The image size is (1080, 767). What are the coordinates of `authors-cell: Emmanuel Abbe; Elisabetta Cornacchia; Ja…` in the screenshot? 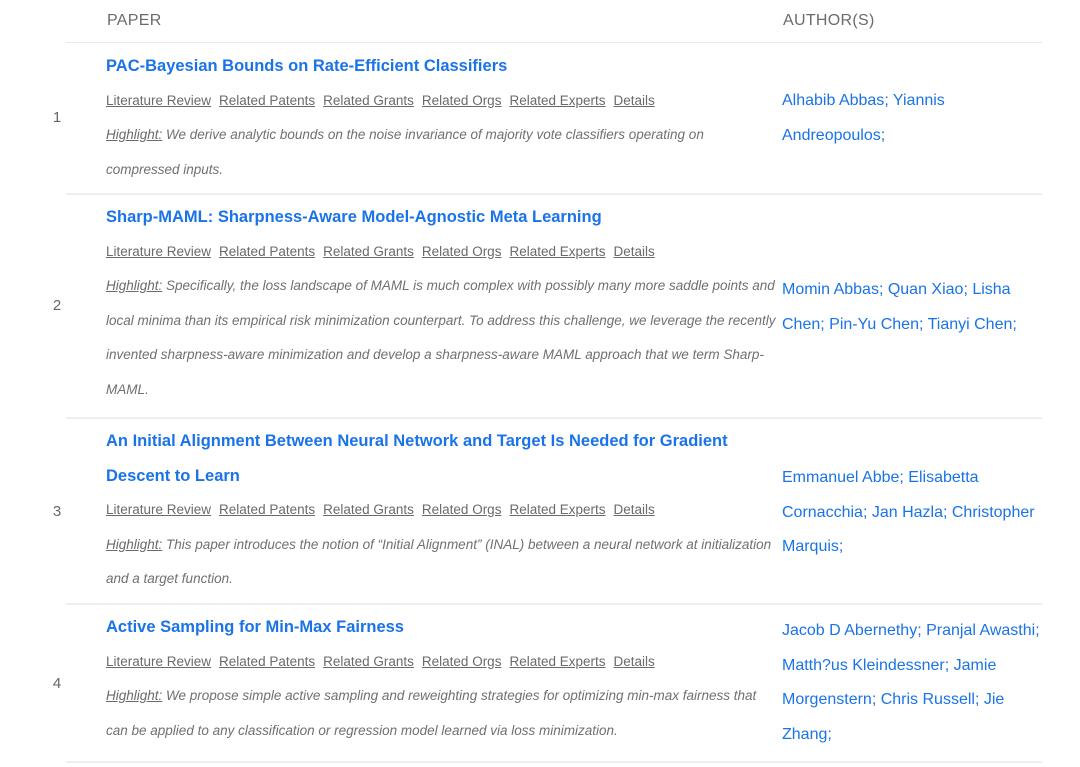 It's located at (908, 512).